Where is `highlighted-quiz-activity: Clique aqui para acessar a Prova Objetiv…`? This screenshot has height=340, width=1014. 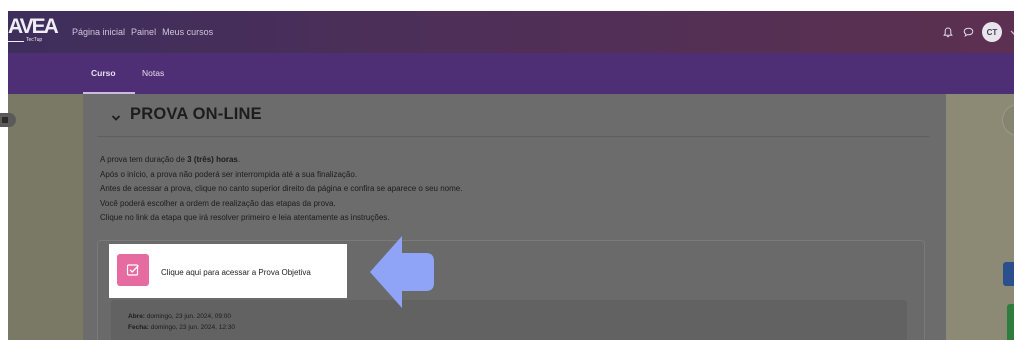 highlighted-quiz-activity: Clique aqui para acessar a Prova Objetiv… is located at coordinates (228, 271).